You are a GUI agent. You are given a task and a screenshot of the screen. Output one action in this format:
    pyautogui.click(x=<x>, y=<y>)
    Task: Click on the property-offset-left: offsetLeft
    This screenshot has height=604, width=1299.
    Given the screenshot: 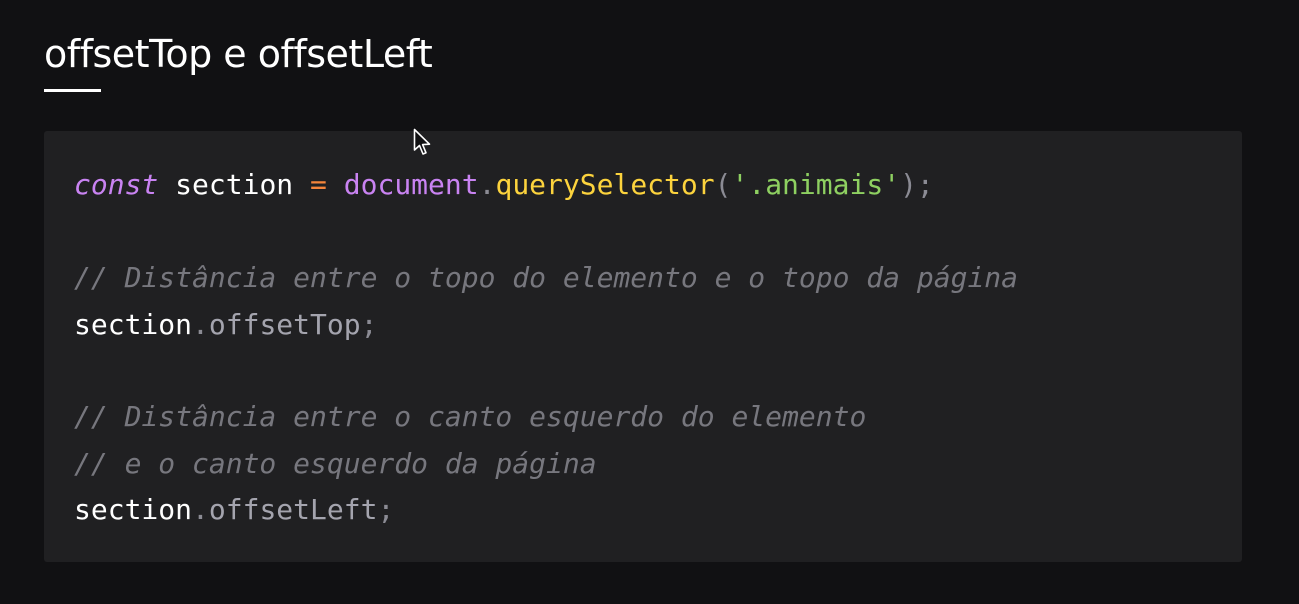 What is the action you would take?
    pyautogui.click(x=293, y=509)
    